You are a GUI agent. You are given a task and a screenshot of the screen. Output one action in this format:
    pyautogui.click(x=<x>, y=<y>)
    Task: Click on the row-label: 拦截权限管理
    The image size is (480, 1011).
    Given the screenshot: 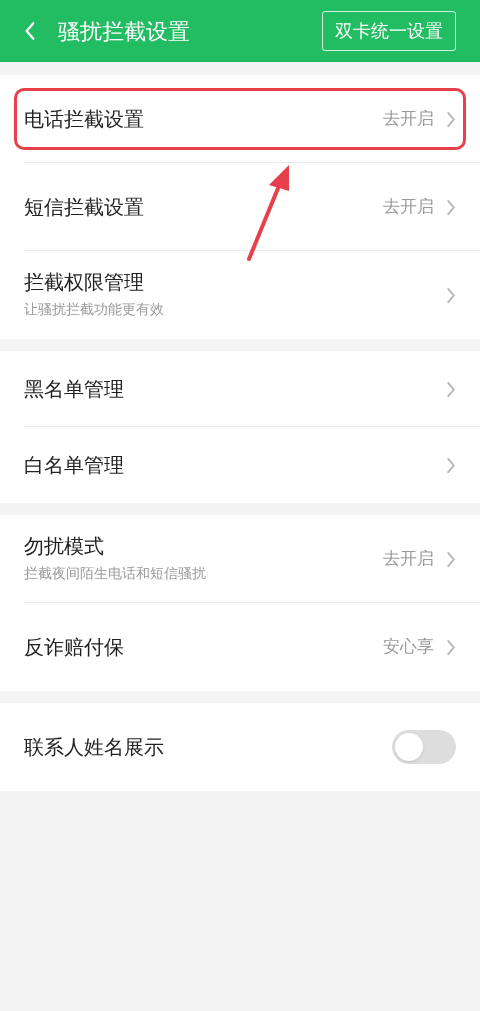 What is the action you would take?
    pyautogui.click(x=84, y=282)
    